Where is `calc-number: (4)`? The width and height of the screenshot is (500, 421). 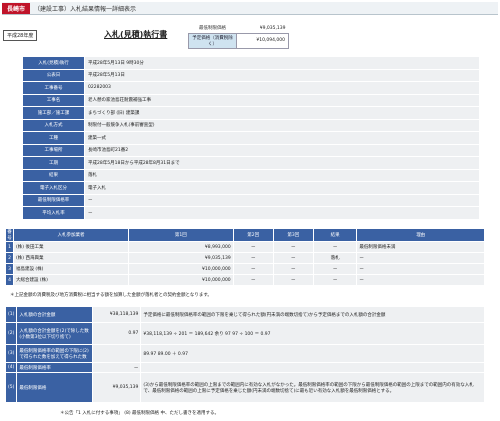 calc-number: (4) is located at coordinates (11, 367).